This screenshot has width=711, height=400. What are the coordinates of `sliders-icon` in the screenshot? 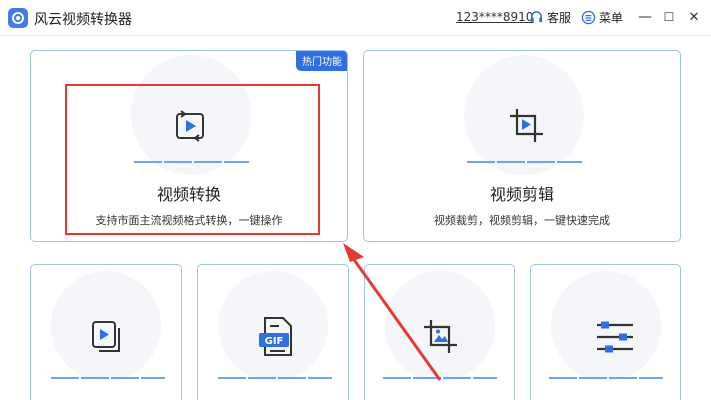 It's located at (615, 338).